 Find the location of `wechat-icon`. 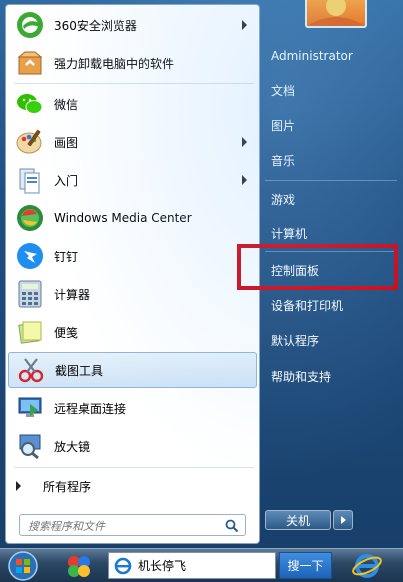

wechat-icon is located at coordinates (30, 104).